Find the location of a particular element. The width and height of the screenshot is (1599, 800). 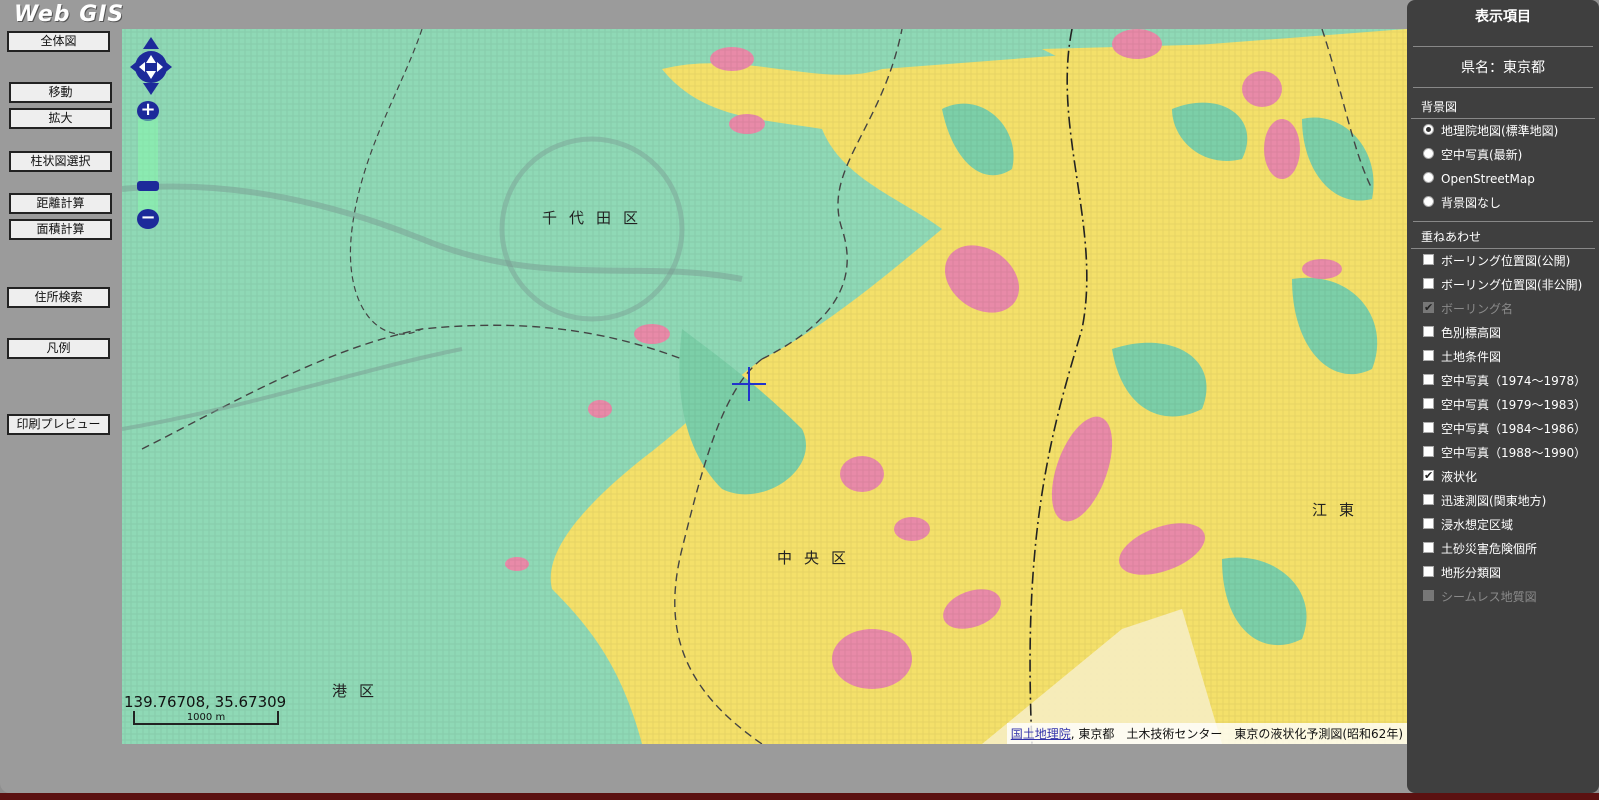

map-label-koto: 江東 is located at coordinates (1339, 510).